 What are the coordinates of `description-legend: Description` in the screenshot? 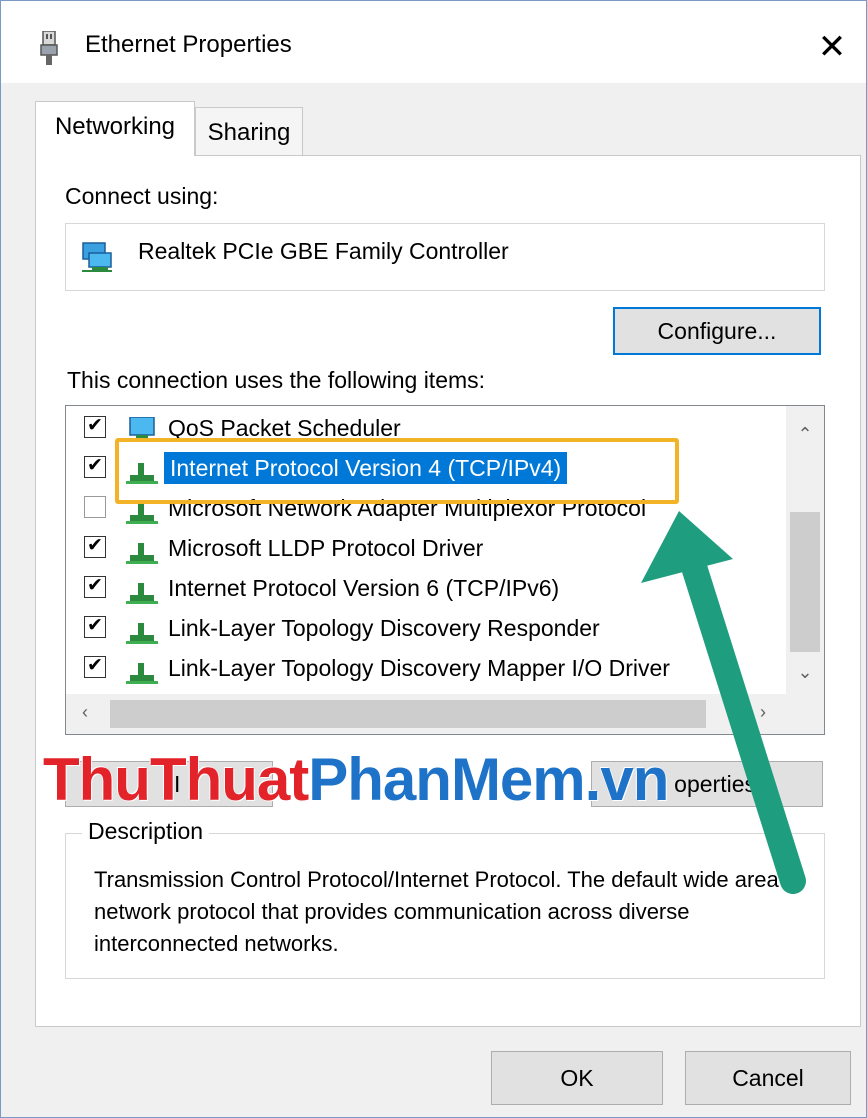 It's located at (146, 831).